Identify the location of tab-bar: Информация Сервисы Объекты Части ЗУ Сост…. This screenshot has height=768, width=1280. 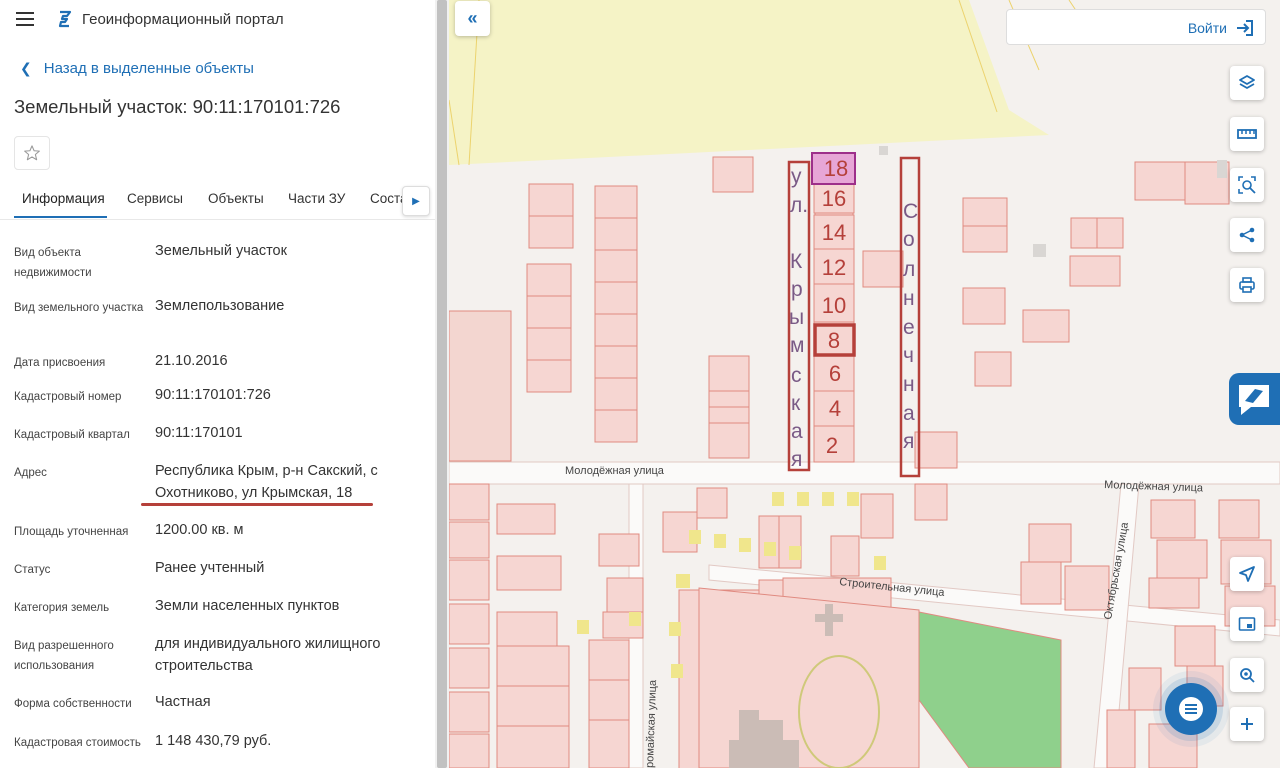
(217, 200).